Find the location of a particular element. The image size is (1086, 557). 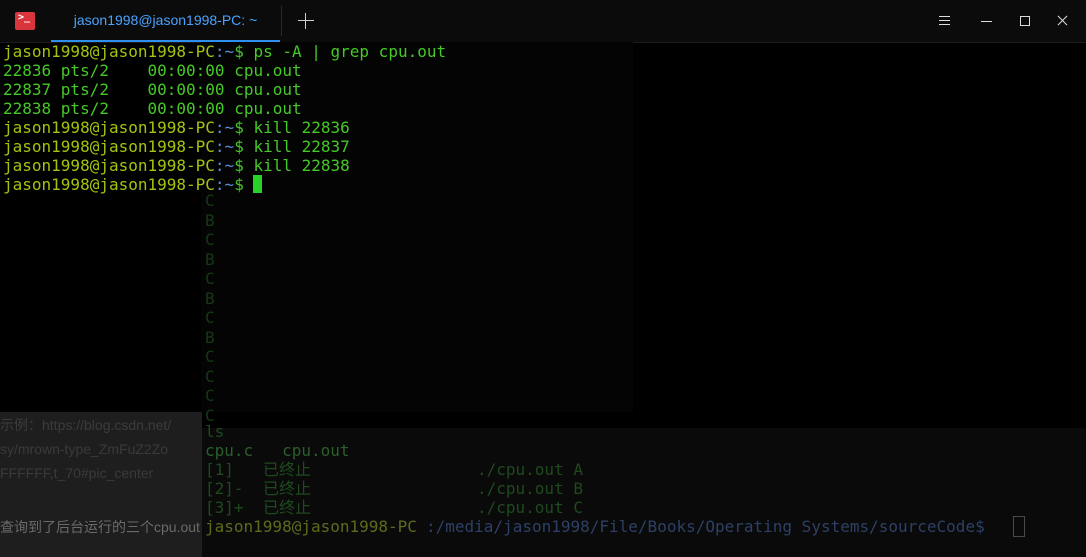

background-job-row: [2]- 已终止 ./cpu.out B is located at coordinates (394, 488).